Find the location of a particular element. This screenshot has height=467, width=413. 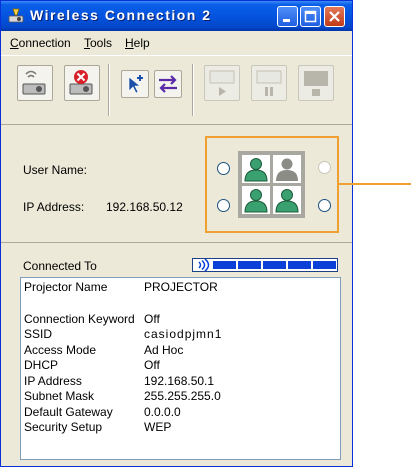

menu-connection-label: onnection is located at coordinates (44, 43).